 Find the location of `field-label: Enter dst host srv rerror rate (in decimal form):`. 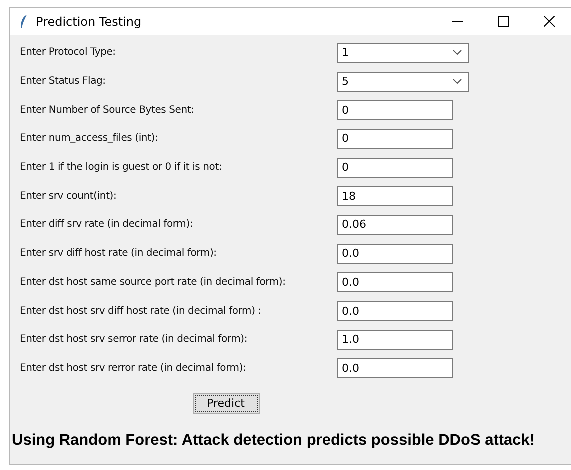

field-label: Enter dst host srv rerror rate (in decimal form): is located at coordinates (134, 368).